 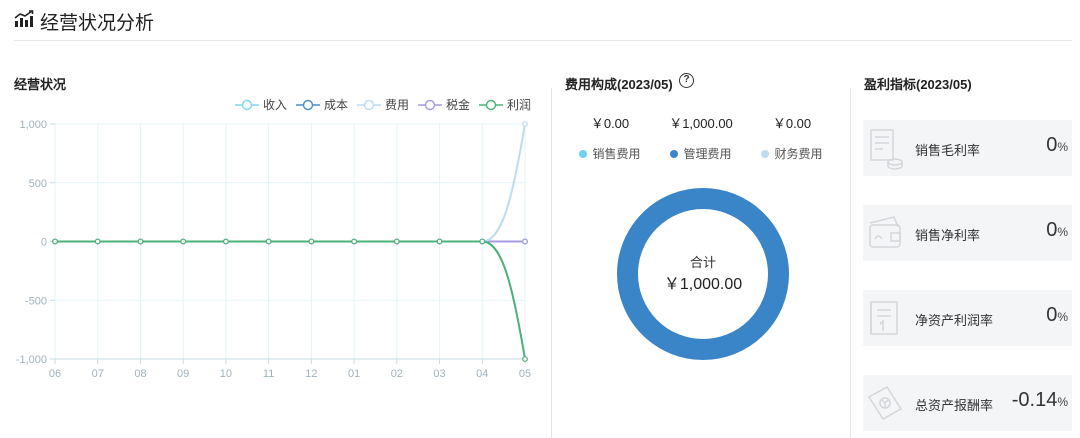 I want to click on x-tick-label: 10, so click(x=226, y=374).